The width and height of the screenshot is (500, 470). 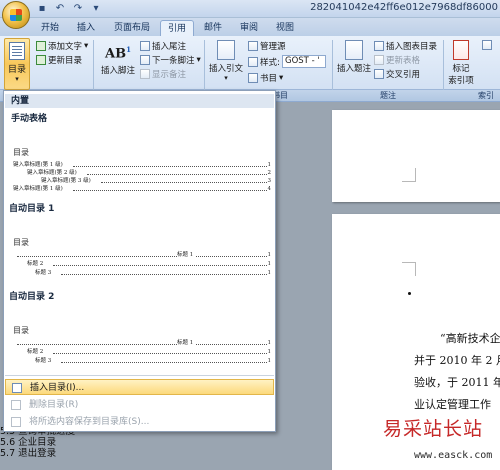 What do you see at coordinates (16, 70) in the screenshot?
I see `toc-button-label: 目录` at bounding box center [16, 70].